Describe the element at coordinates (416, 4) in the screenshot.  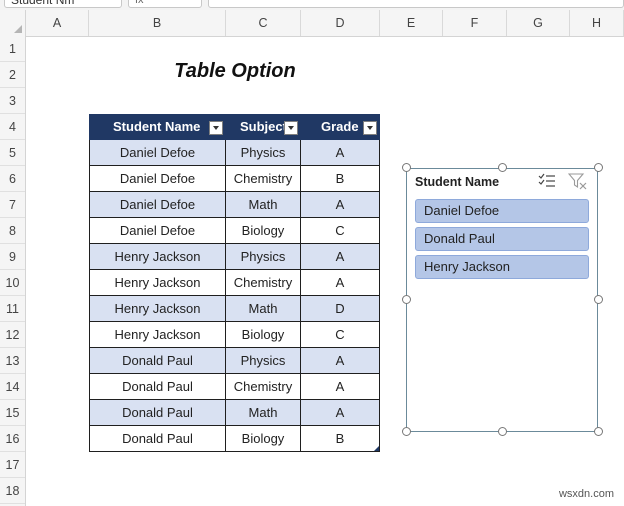
I see `formula-input` at that location.